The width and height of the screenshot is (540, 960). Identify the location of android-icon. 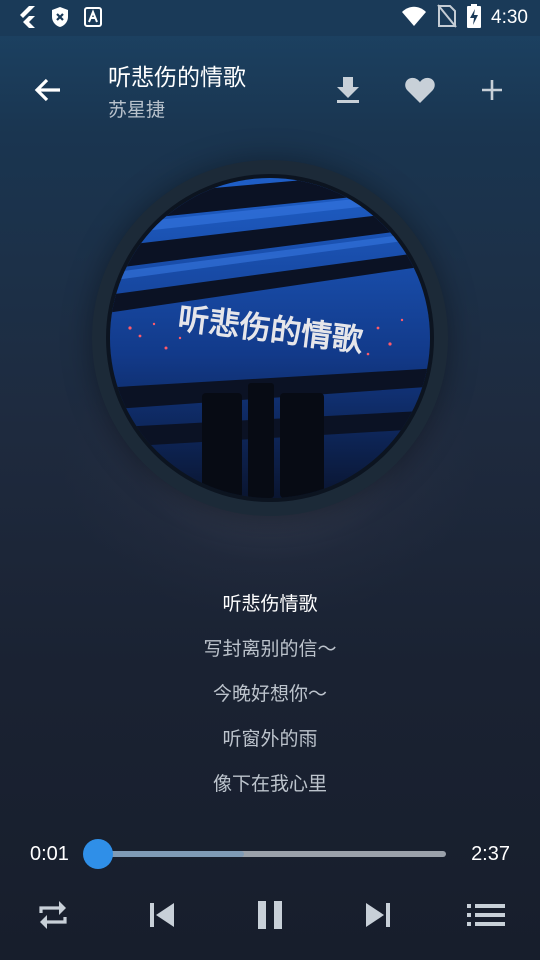
(93, 19).